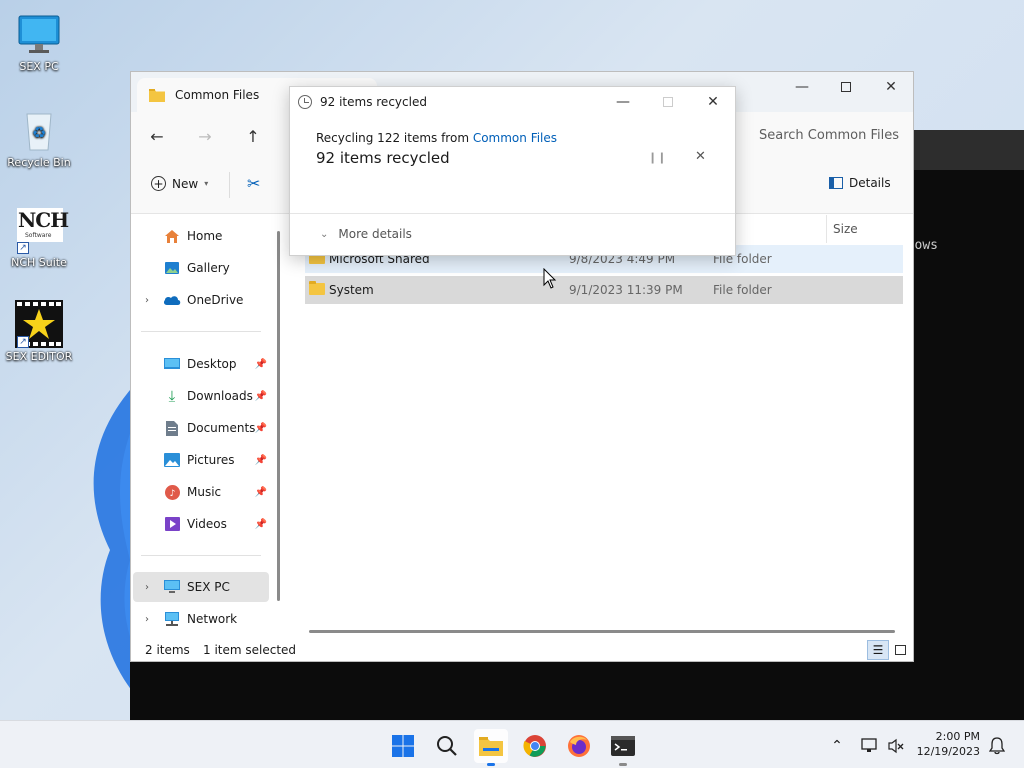  Describe the element at coordinates (201, 396) in the screenshot. I see `sidebar-item-downloads: ⤓ Downloads 📌` at that location.